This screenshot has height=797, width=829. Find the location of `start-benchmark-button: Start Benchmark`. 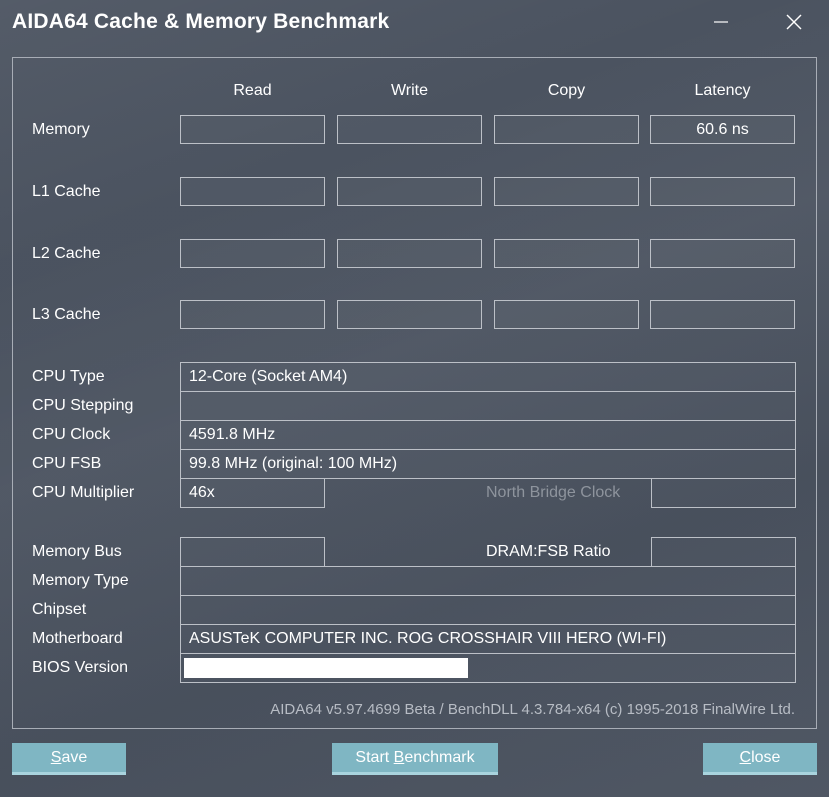

start-benchmark-button: Start Benchmark is located at coordinates (415, 759).